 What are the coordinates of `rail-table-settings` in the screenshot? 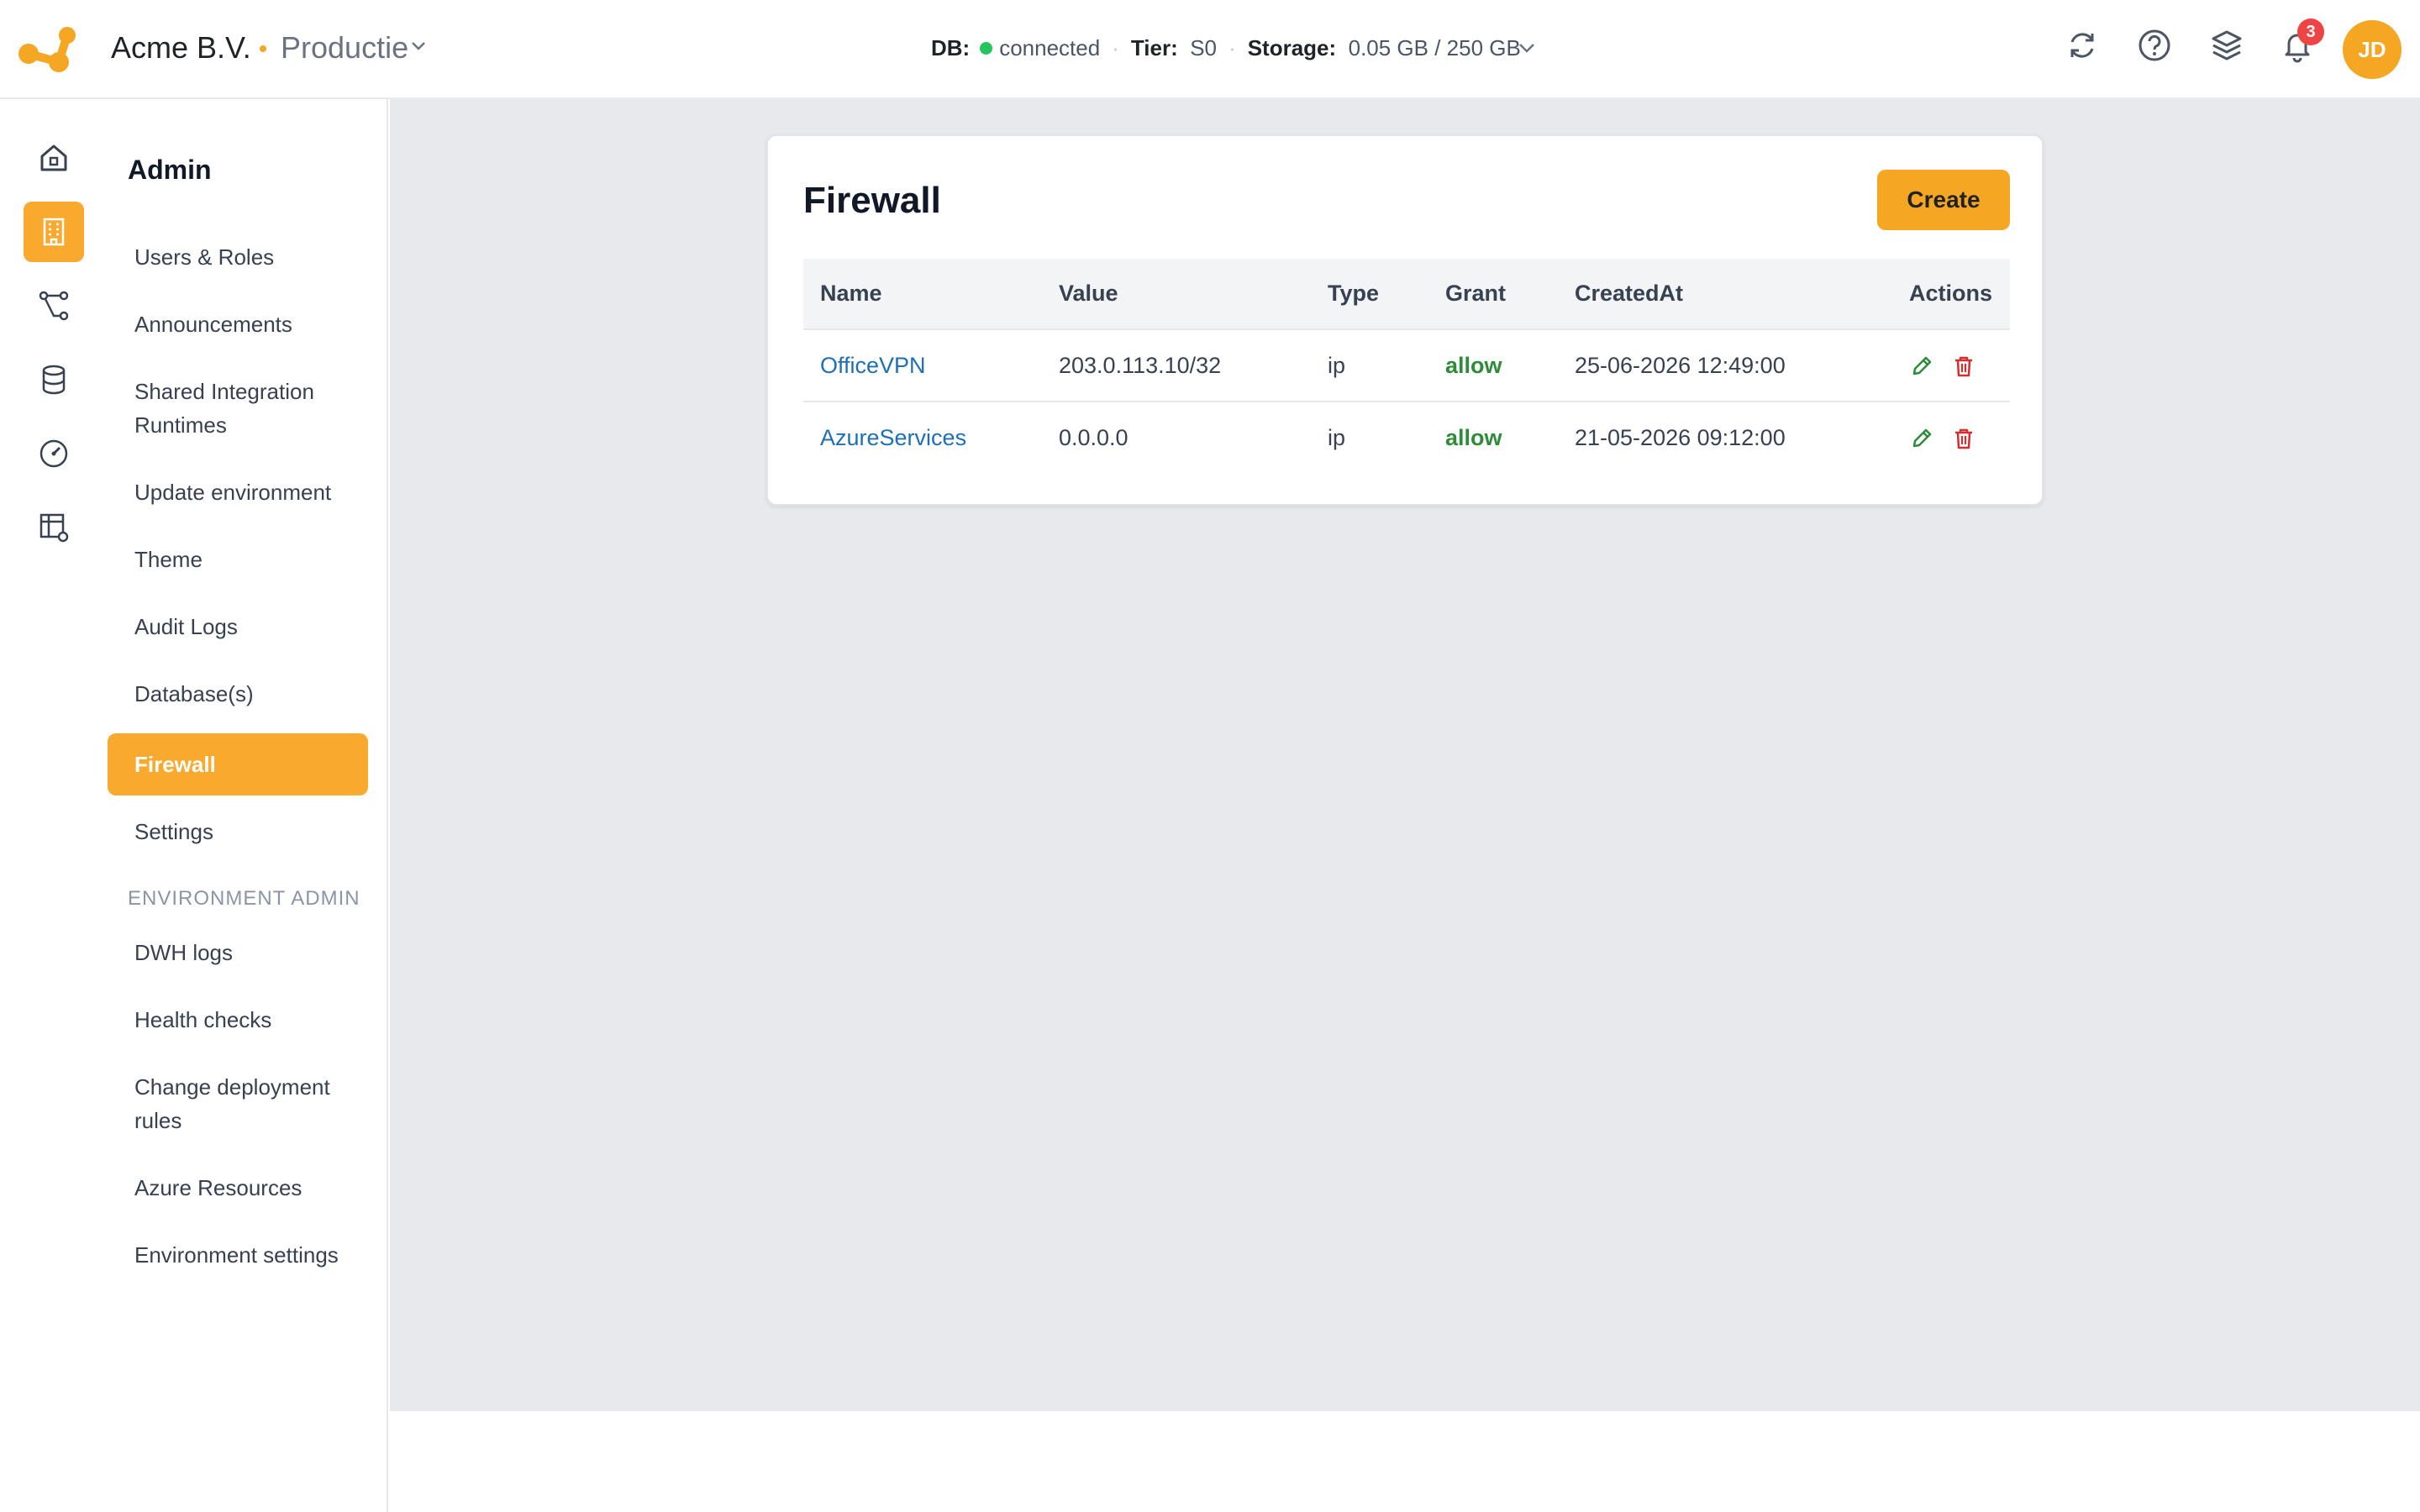 It's located at (54, 527).